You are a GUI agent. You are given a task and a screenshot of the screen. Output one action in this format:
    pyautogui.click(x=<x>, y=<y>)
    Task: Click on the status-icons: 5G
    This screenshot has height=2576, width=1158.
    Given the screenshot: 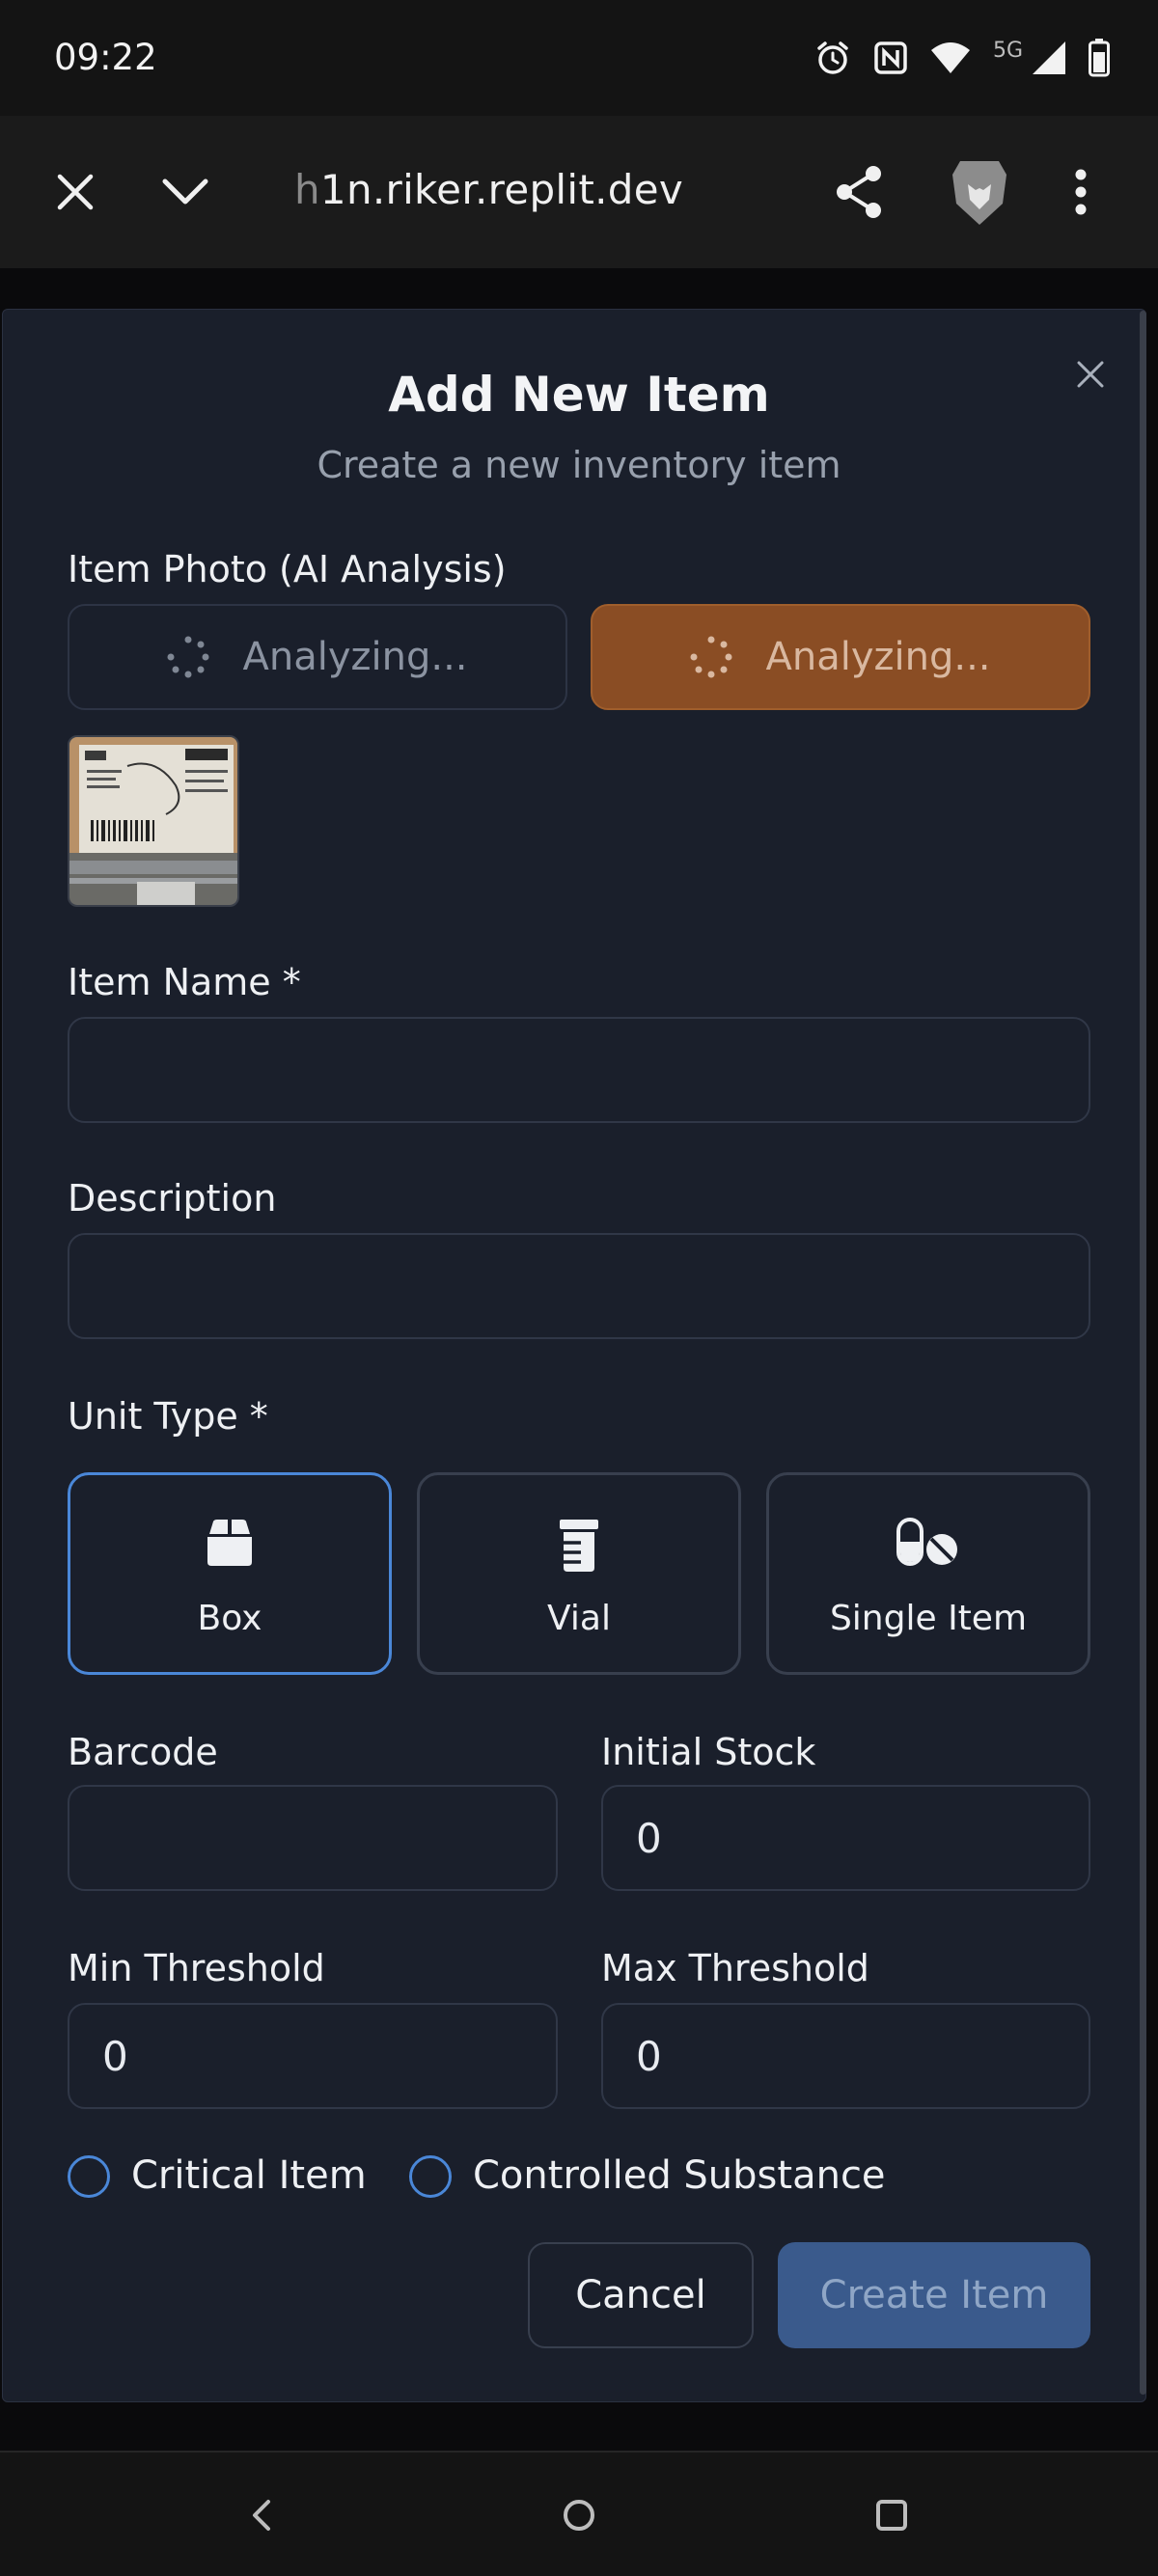 What is the action you would take?
    pyautogui.click(x=961, y=58)
    